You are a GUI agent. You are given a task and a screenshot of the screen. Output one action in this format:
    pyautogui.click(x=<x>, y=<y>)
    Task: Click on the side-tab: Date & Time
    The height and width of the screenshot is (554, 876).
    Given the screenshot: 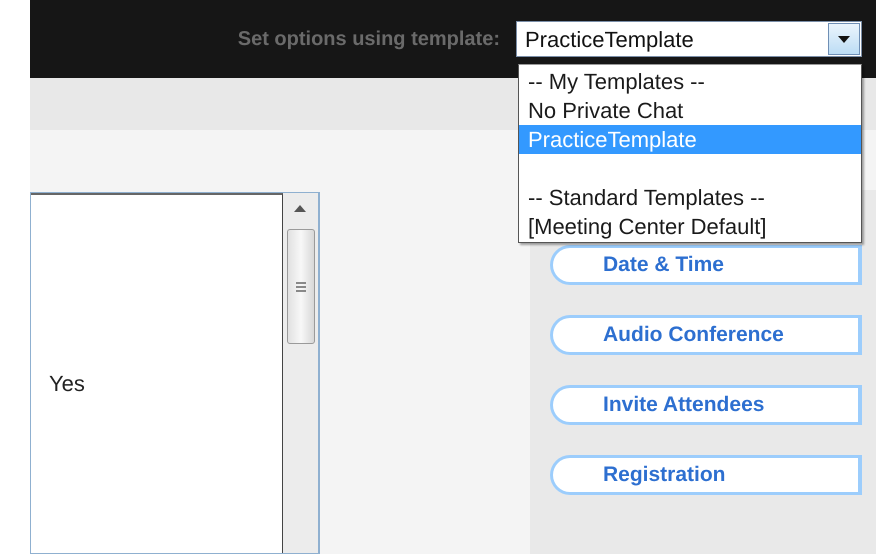 What is the action you would take?
    pyautogui.click(x=706, y=265)
    